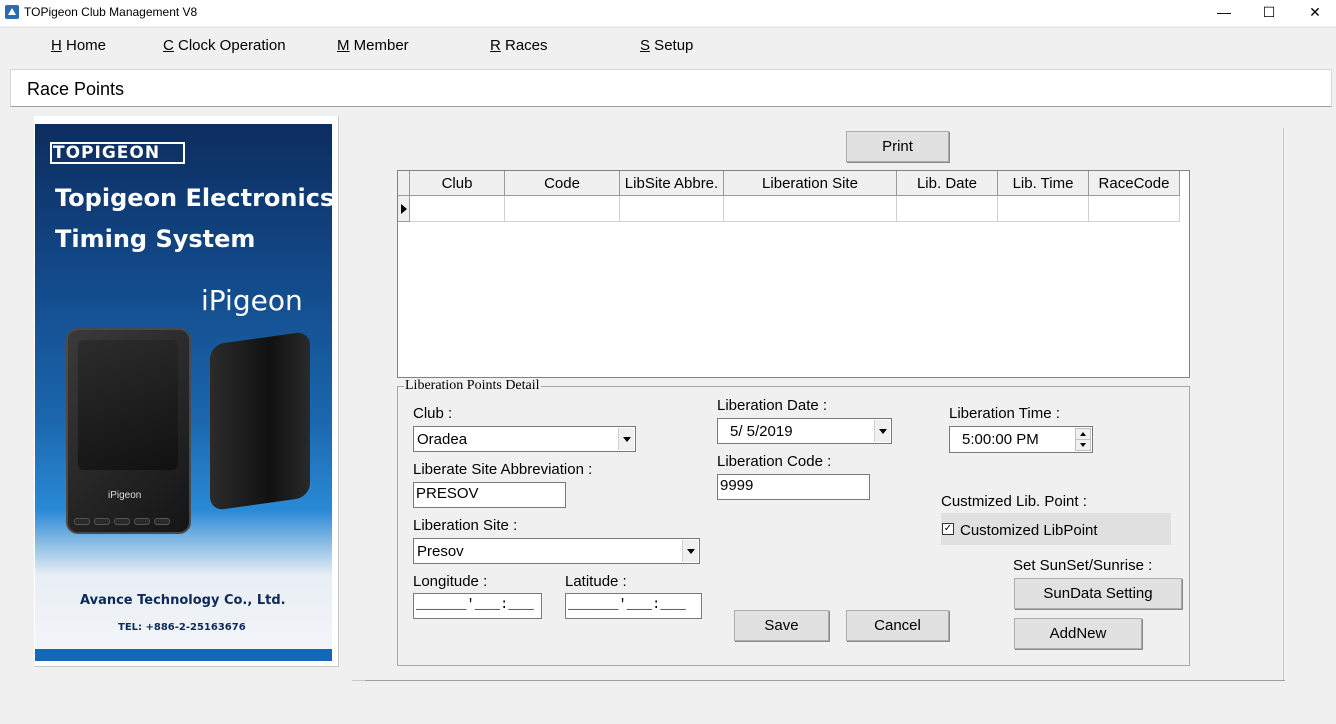 The height and width of the screenshot is (724, 1336). Describe the element at coordinates (503, 469) in the screenshot. I see `abbrev-label: Liberate Site Abbreviation :` at that location.